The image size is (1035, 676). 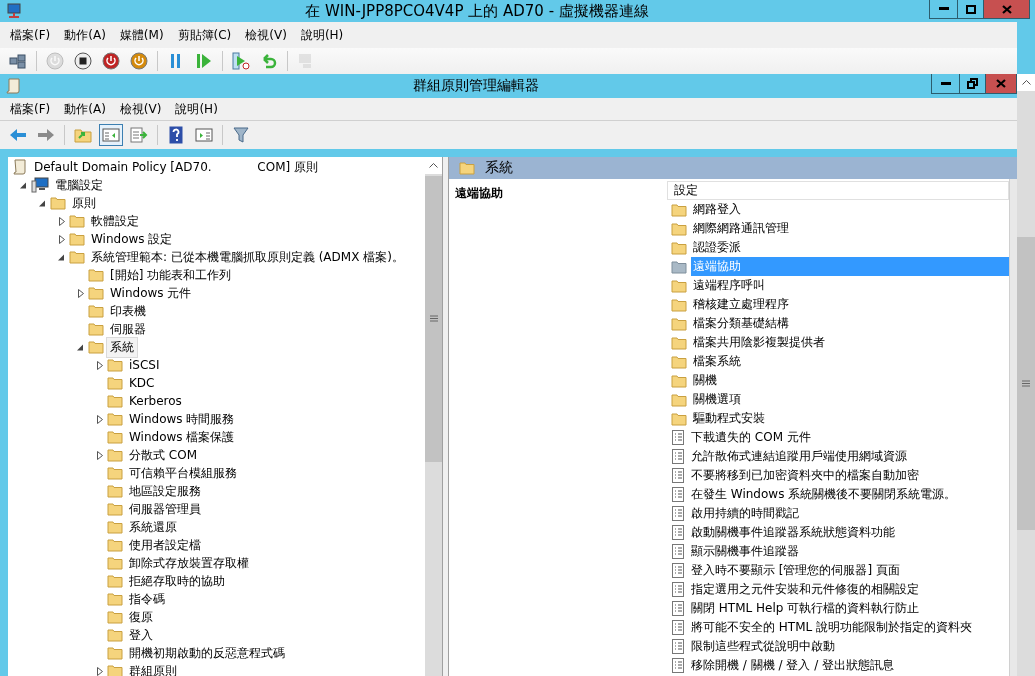 I want to click on list-item: 檔案系統, so click(x=850, y=361).